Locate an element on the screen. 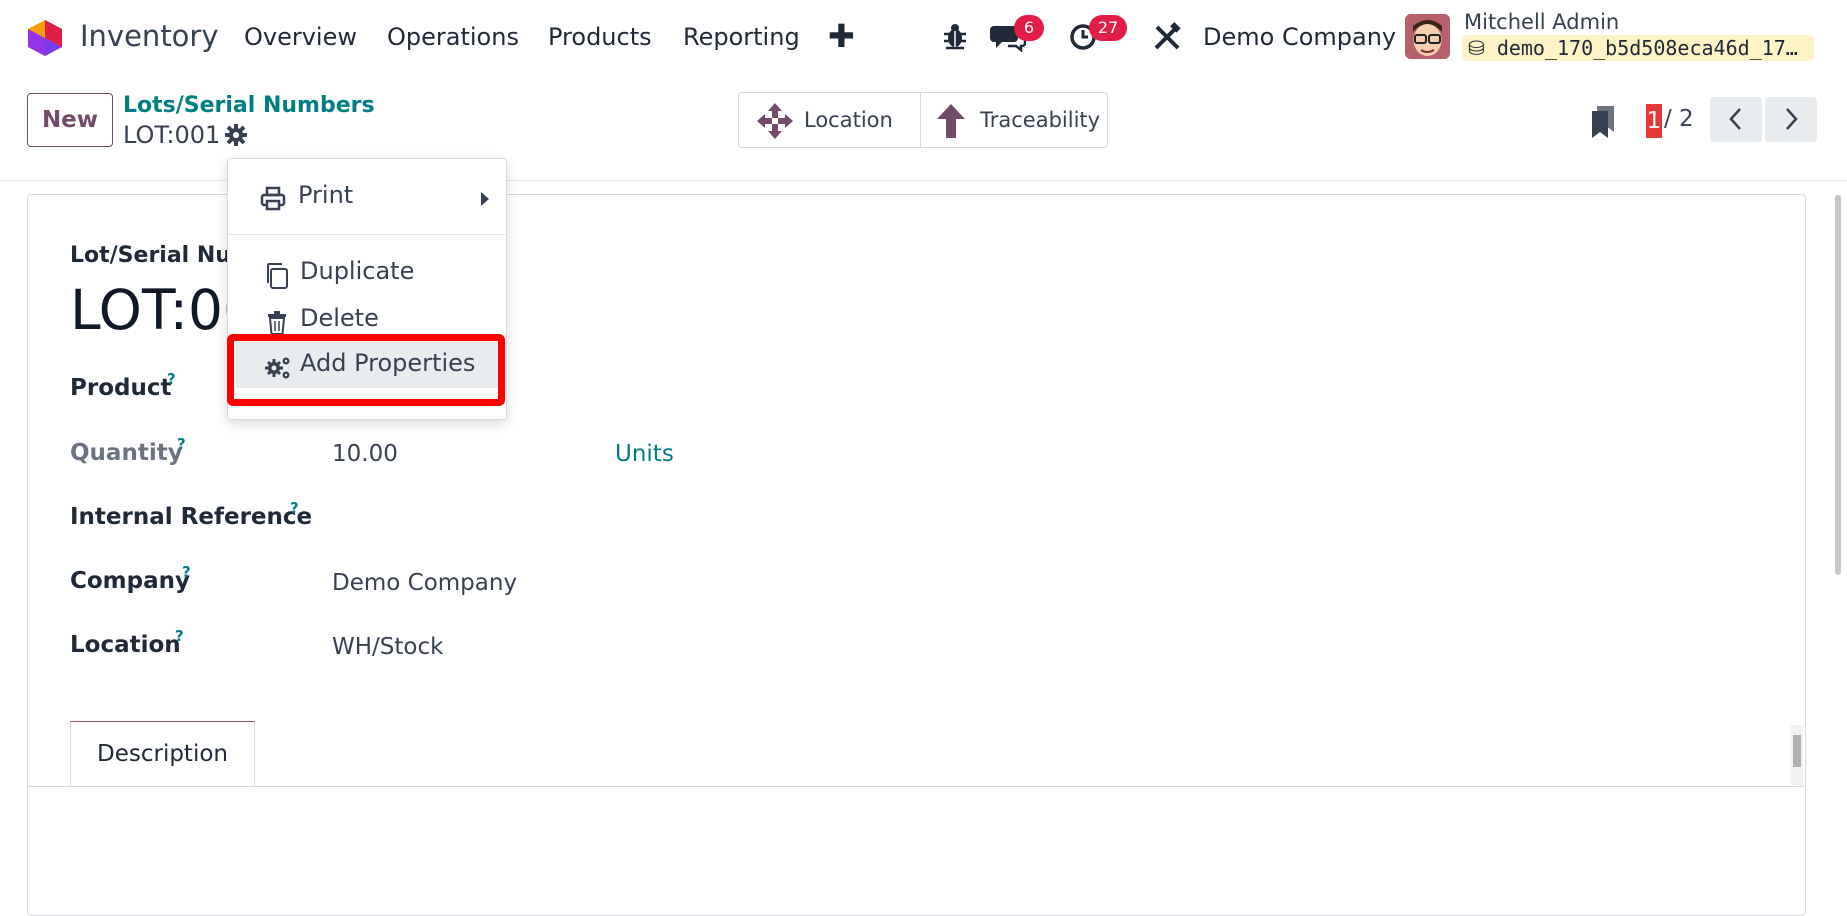  odoo-app-logo is located at coordinates (45, 38).